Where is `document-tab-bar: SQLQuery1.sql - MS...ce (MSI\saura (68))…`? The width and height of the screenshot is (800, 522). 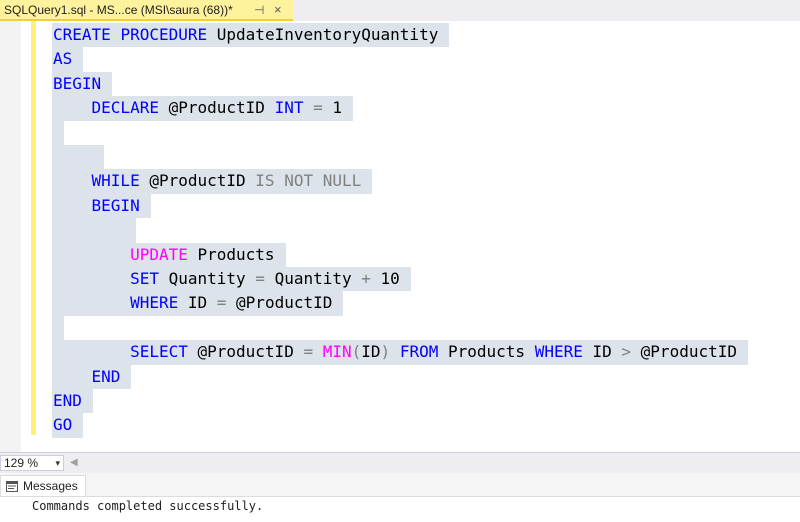 document-tab-bar: SQLQuery1.sql - MS...ce (MSI\saura (68))… is located at coordinates (400, 10).